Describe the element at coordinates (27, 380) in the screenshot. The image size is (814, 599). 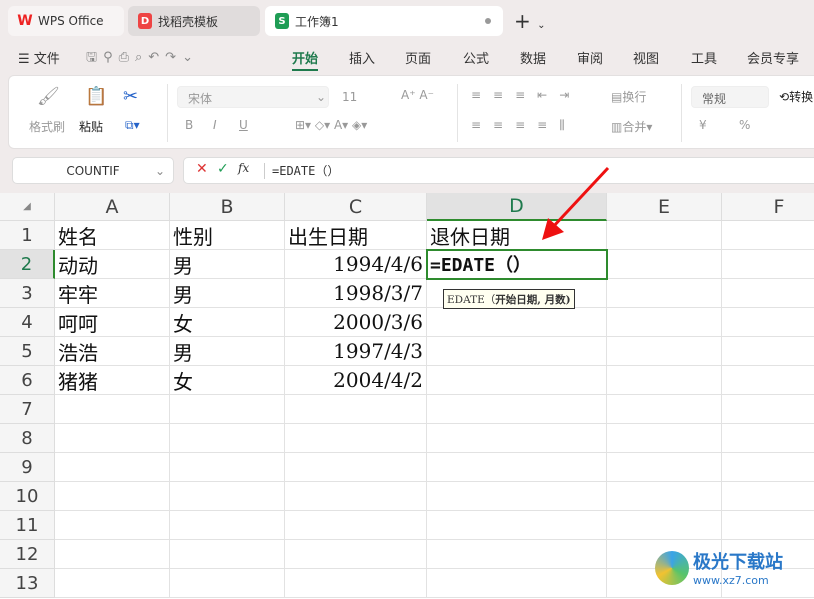
I see `row-header-6: 6` at that location.